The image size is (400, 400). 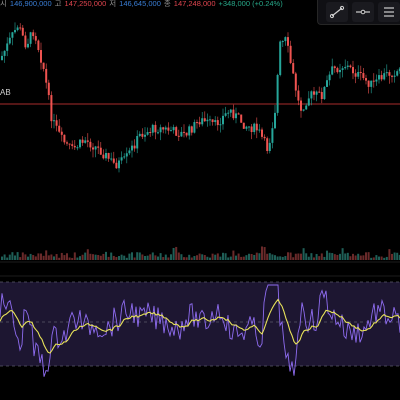 I want to click on horizontal-line-icon, so click(x=363, y=12).